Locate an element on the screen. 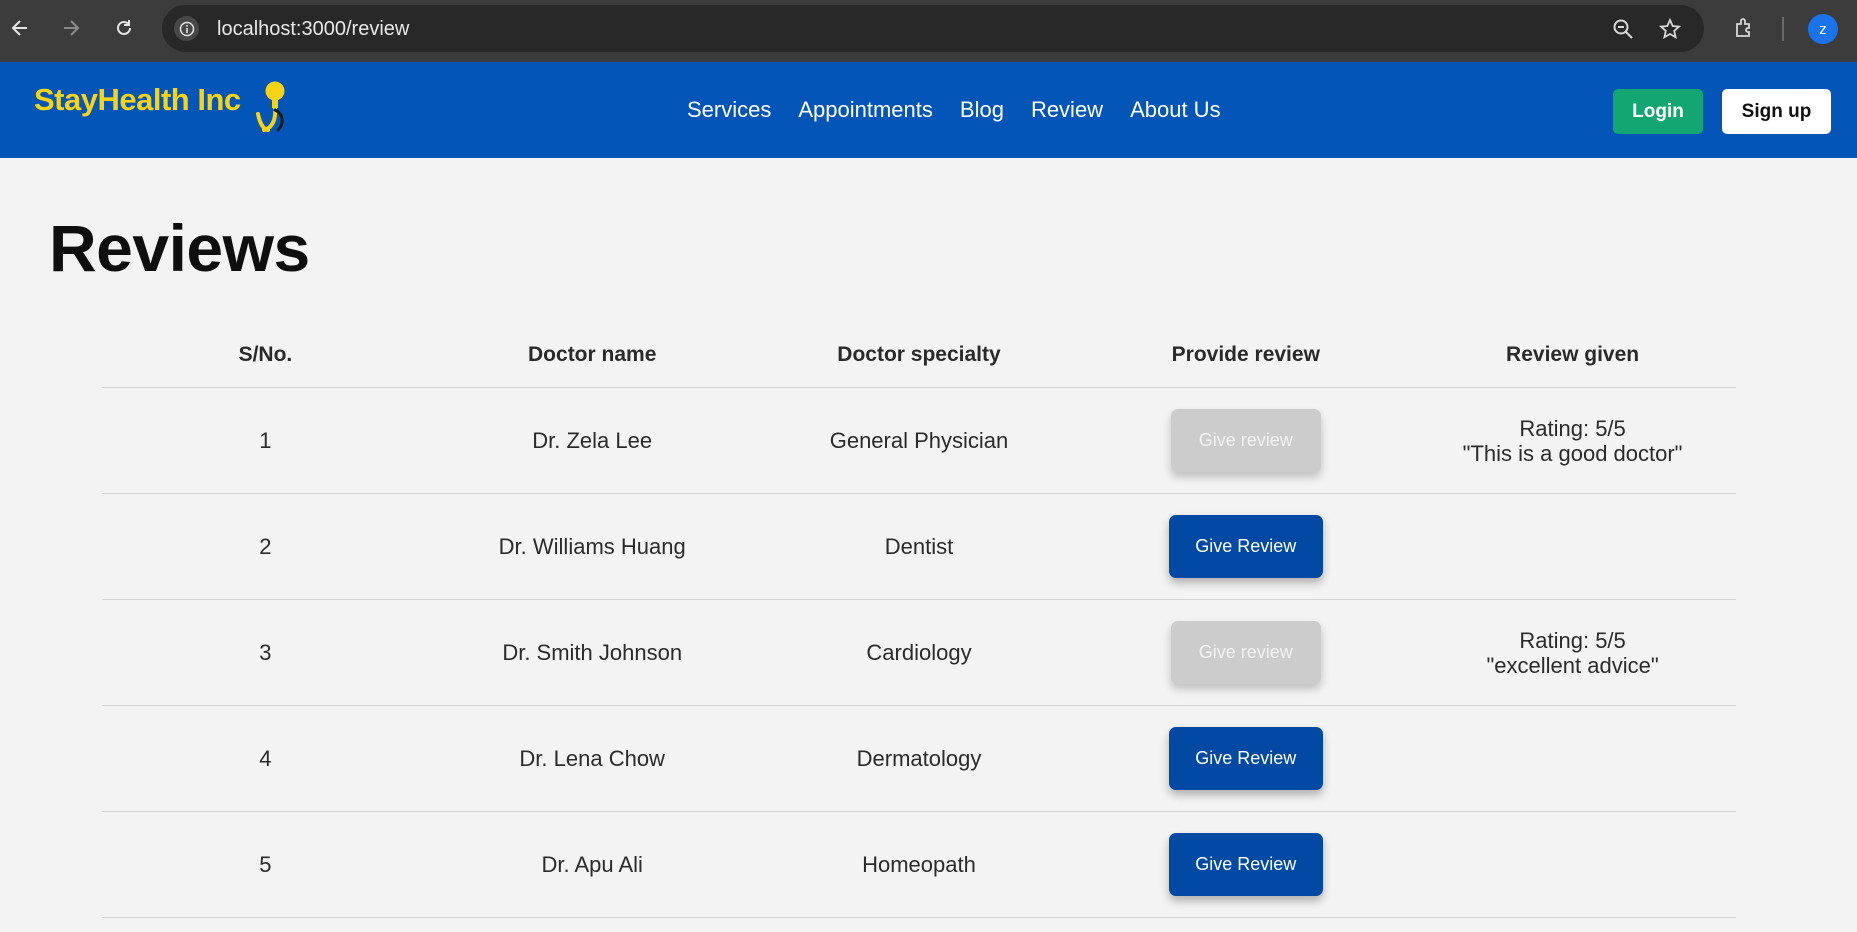  cell-review-given: Rating: 5/5 "This is a good doctor" is located at coordinates (1572, 441).